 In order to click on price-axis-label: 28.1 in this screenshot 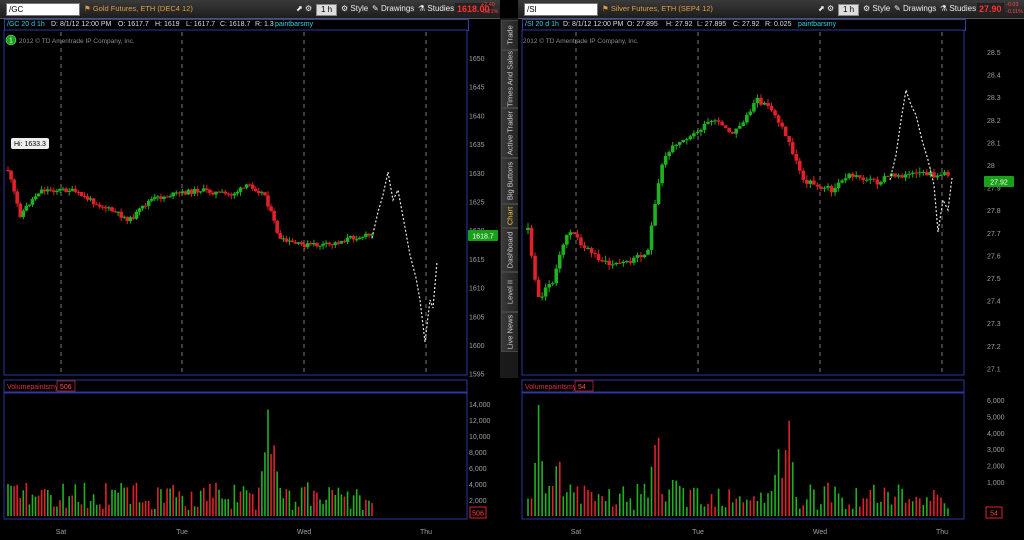, I will do `click(994, 143)`.